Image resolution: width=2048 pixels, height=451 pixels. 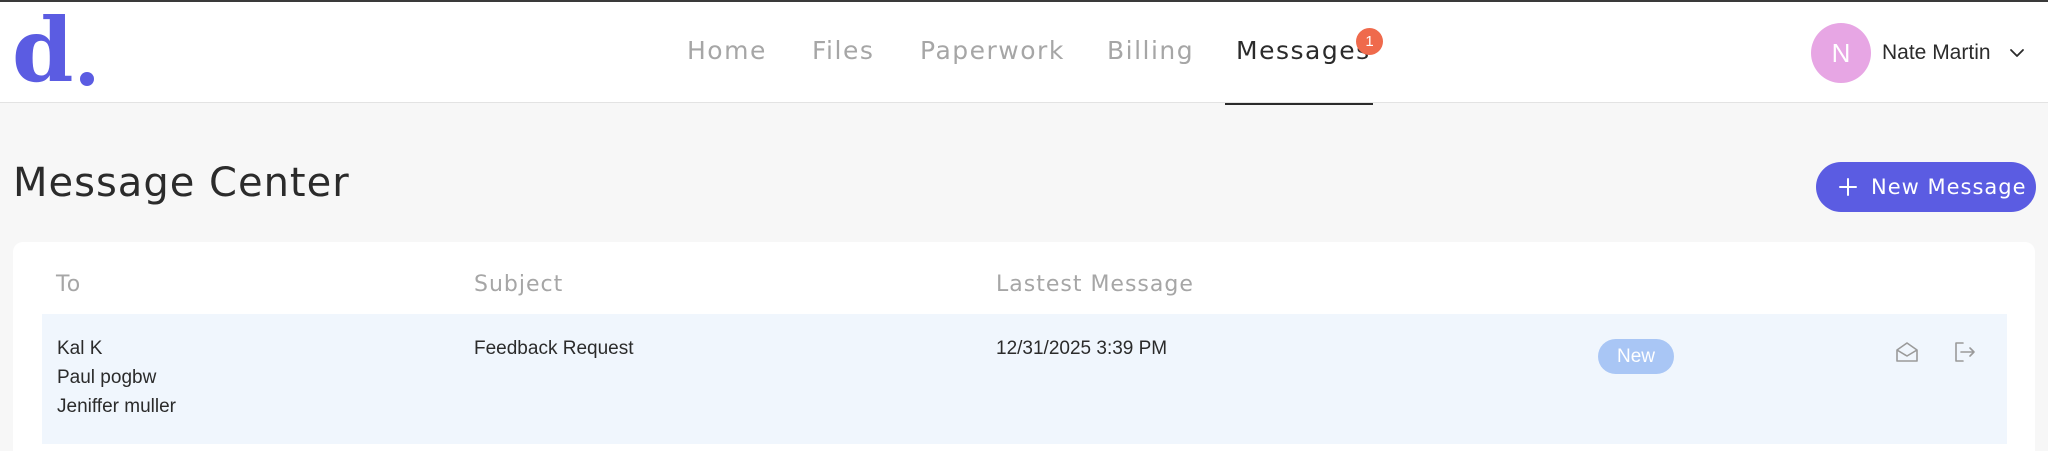 What do you see at coordinates (1369, 41) in the screenshot?
I see `messages-badge: 1` at bounding box center [1369, 41].